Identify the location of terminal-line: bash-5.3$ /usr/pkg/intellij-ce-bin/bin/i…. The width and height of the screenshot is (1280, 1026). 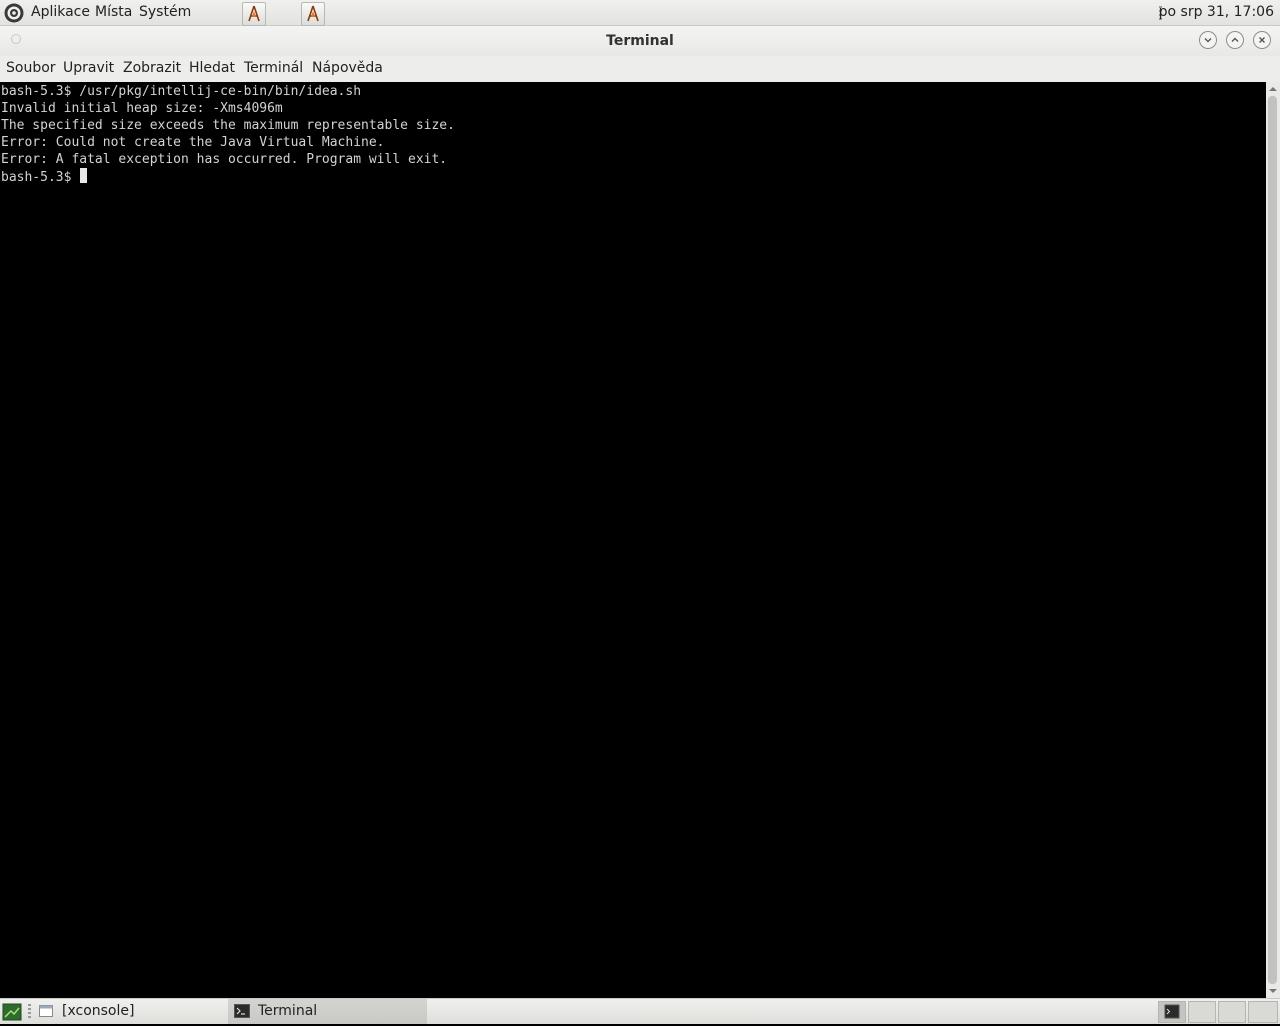
(181, 91).